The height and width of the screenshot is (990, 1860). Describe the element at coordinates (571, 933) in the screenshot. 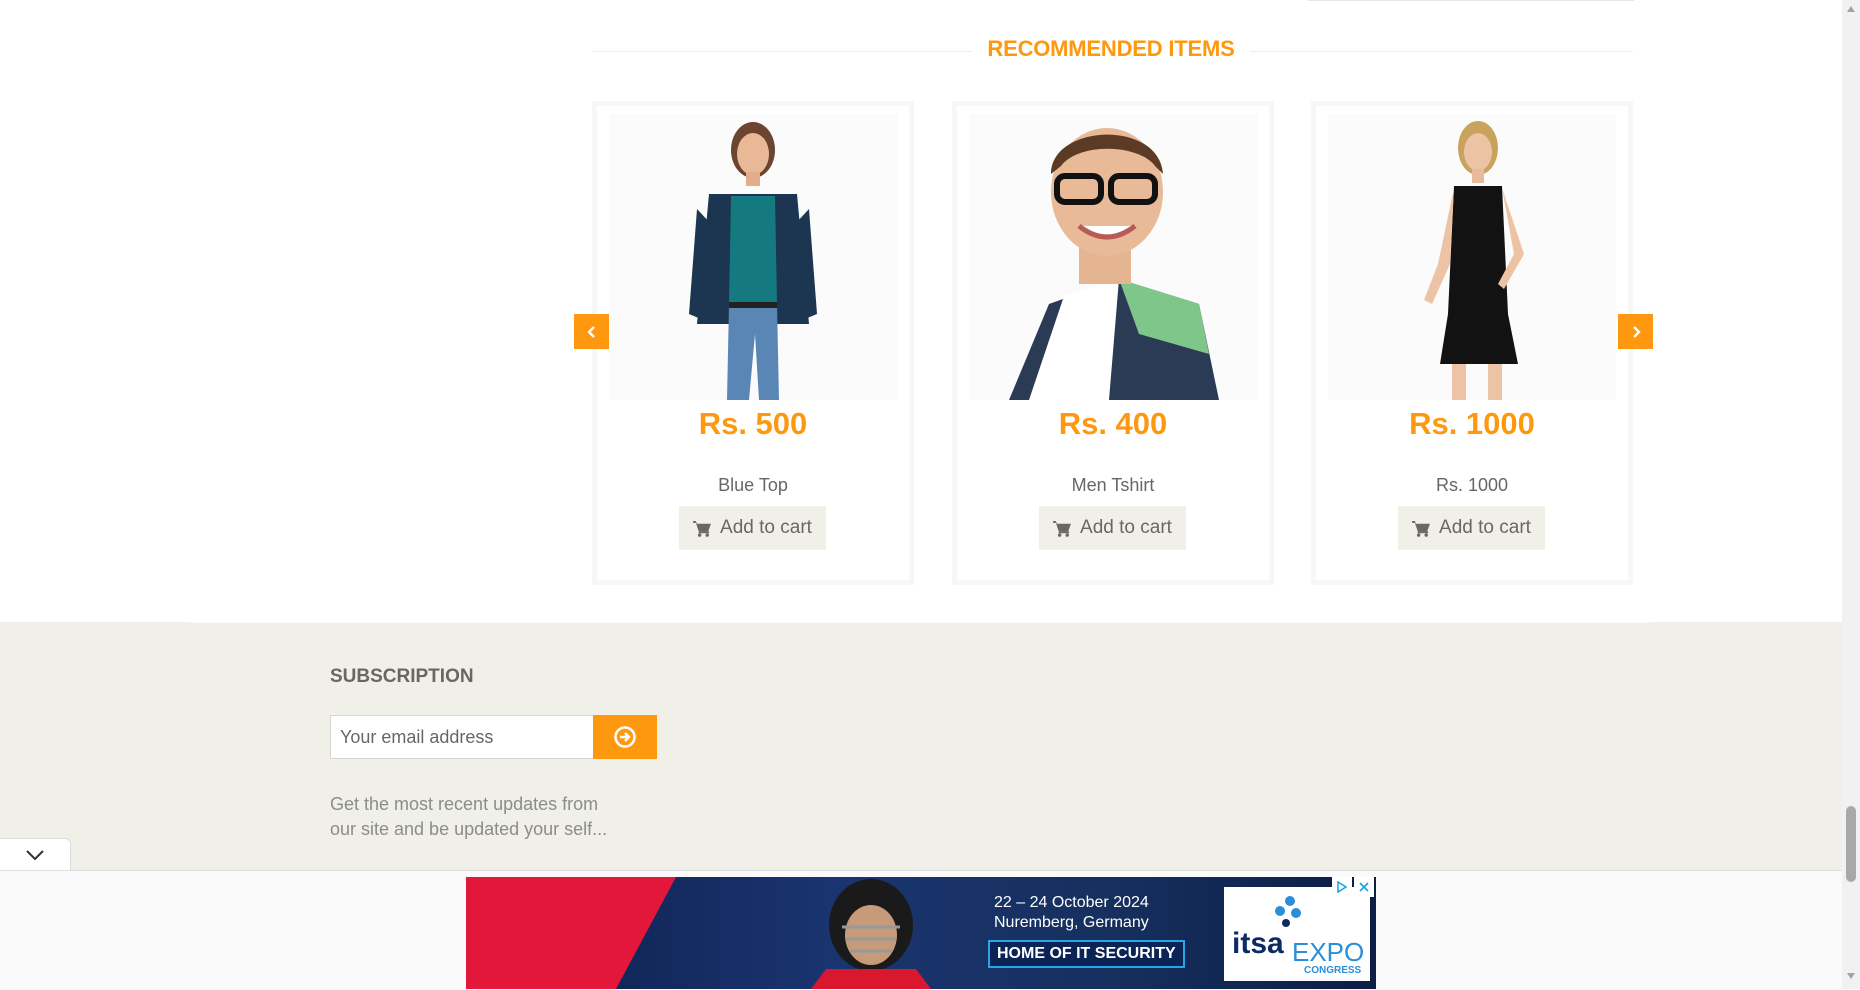

I see `ad-red-shape` at that location.